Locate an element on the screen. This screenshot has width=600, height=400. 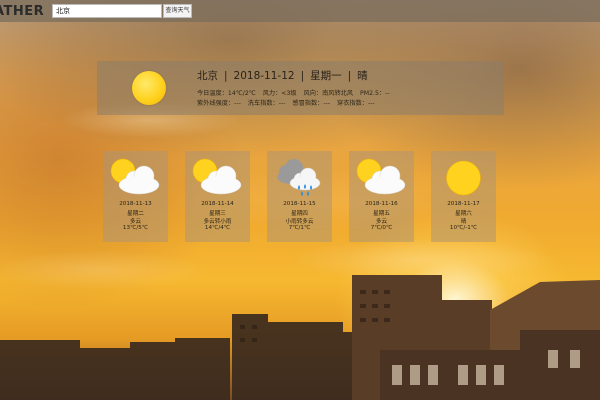
app-logo: ATHER is located at coordinates (22, 11).